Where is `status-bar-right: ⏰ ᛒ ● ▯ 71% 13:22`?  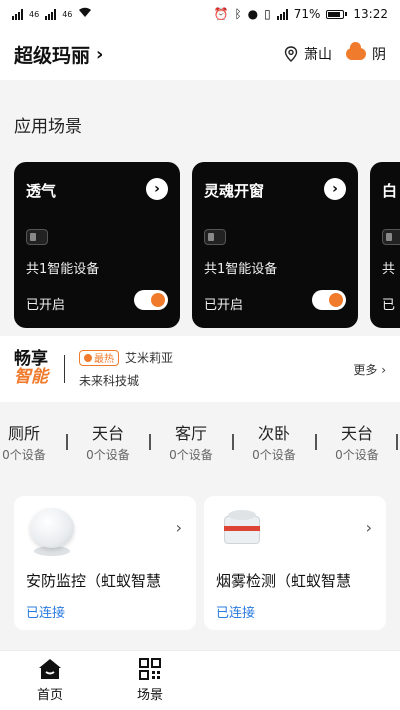 status-bar-right: ⏰ ᛒ ● ▯ 71% 13:22 is located at coordinates (300, 14).